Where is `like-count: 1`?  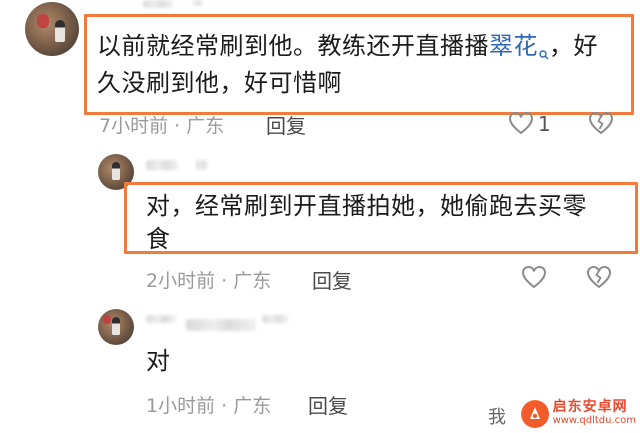
like-count: 1 is located at coordinates (544, 124).